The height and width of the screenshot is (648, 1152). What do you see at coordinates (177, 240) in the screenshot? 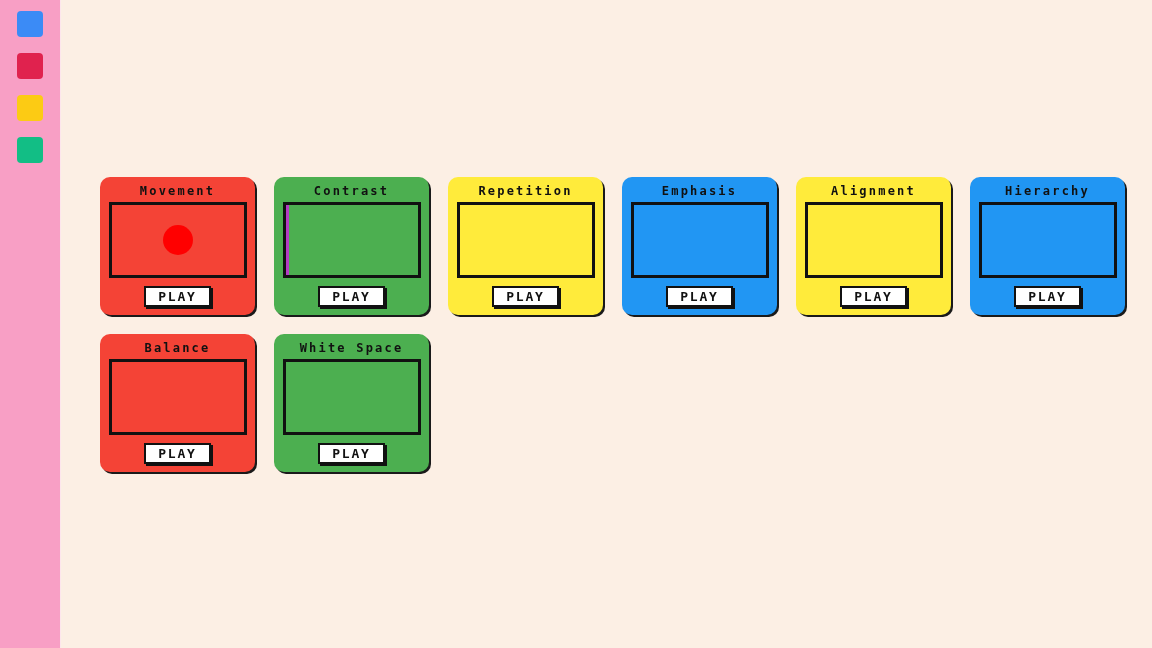
I see `circle-shape` at bounding box center [177, 240].